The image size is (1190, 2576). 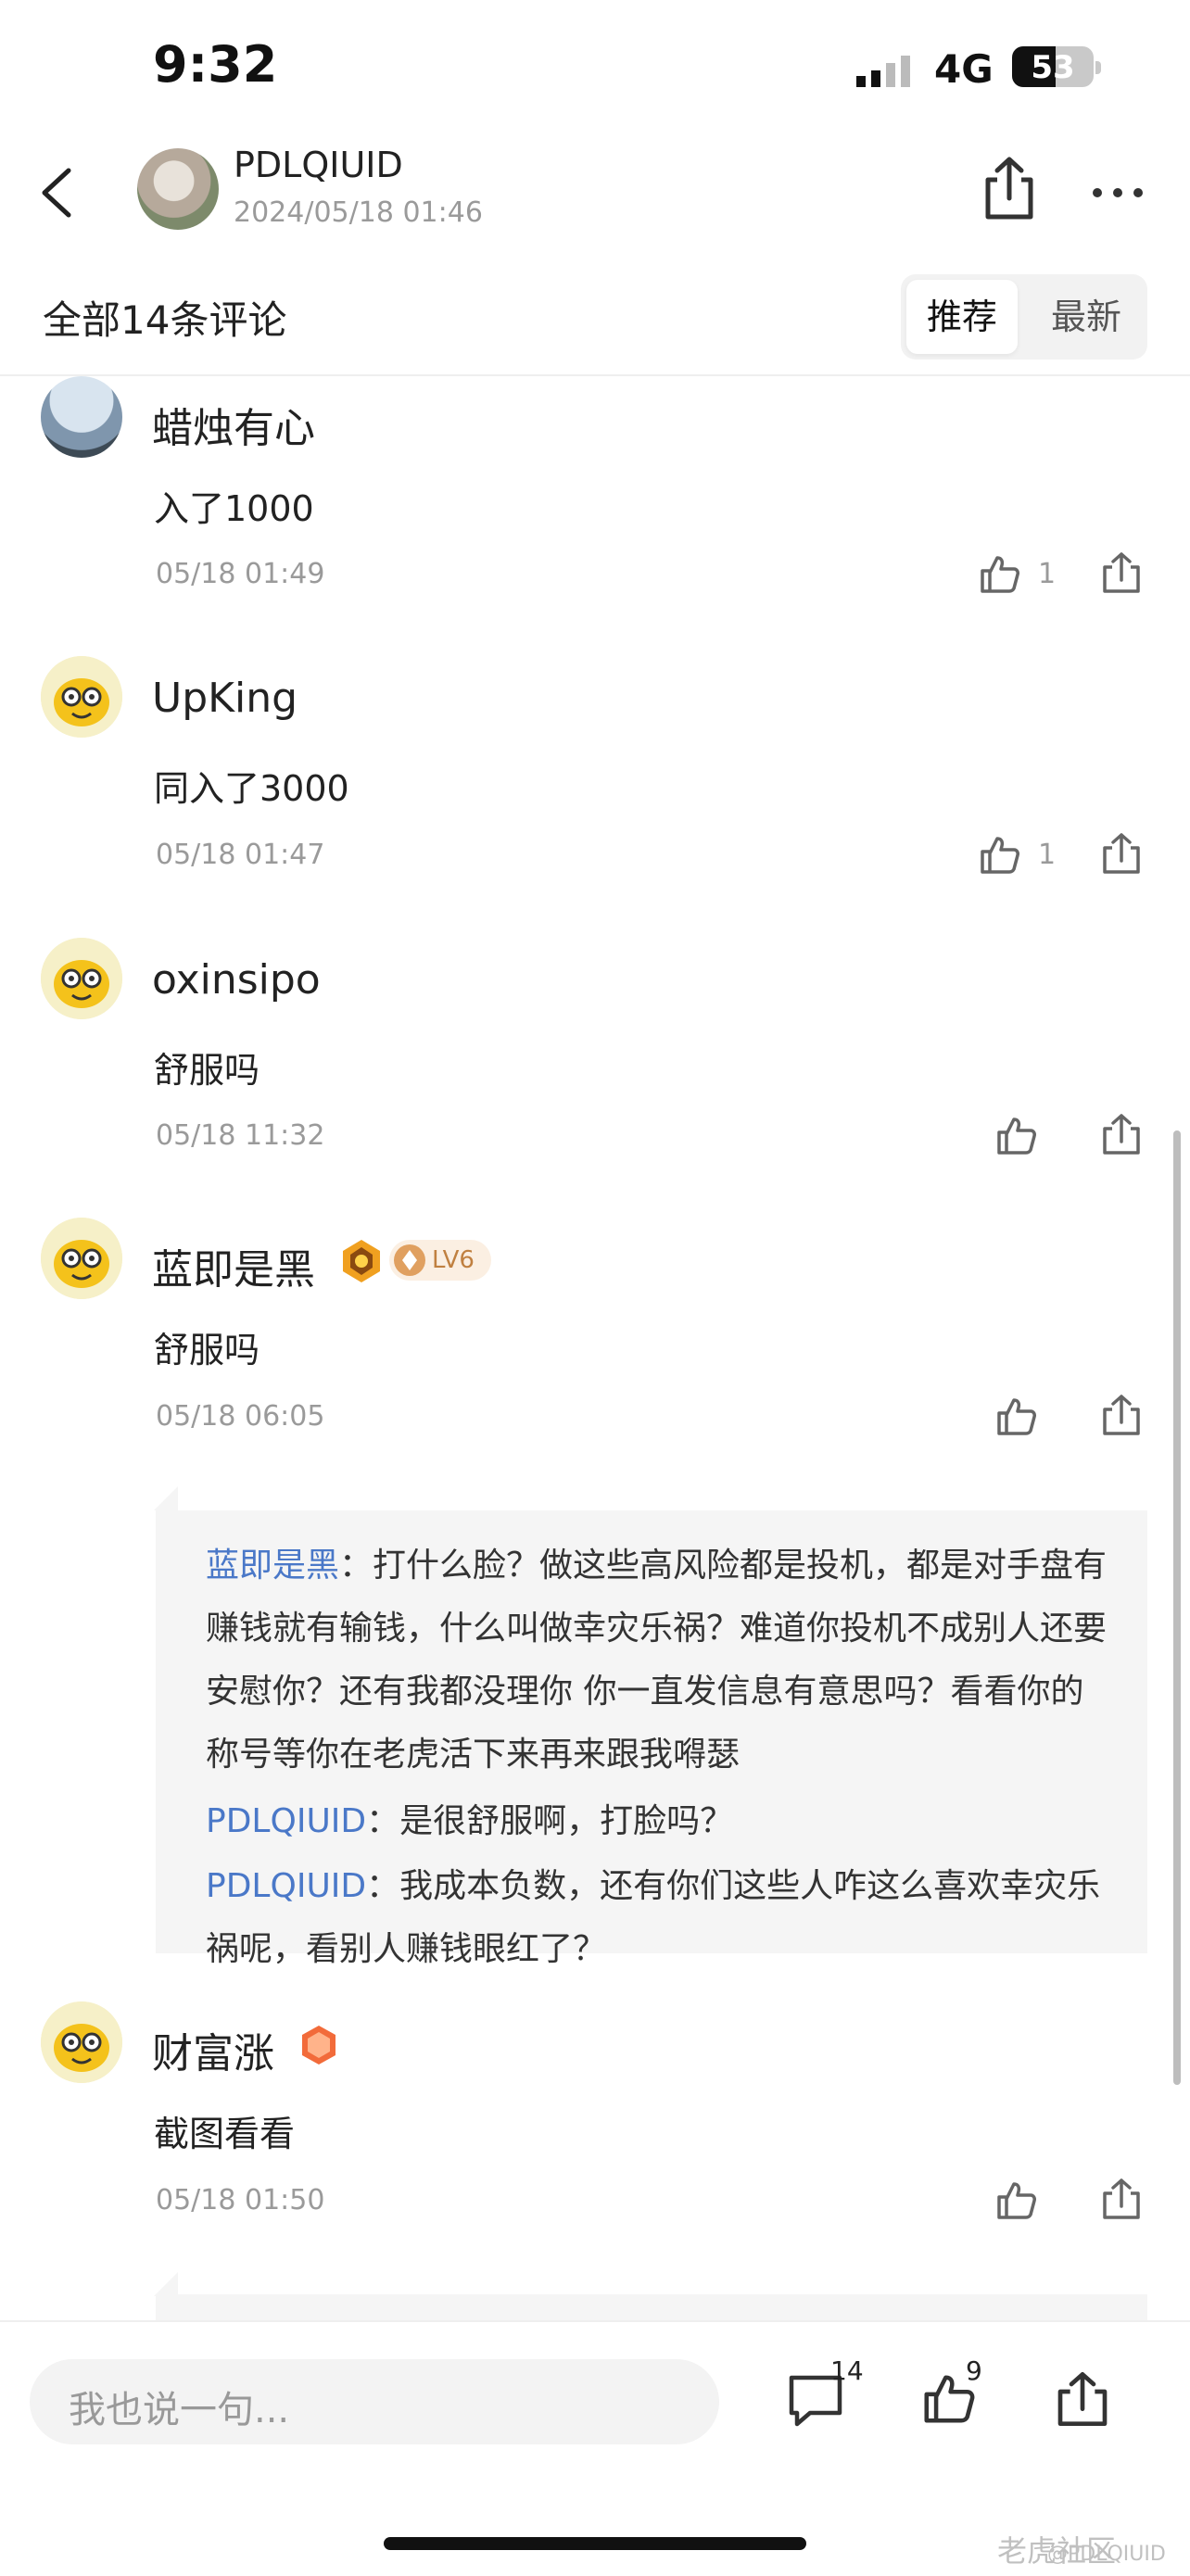 I want to click on medal-badge-icon, so click(x=318, y=2045).